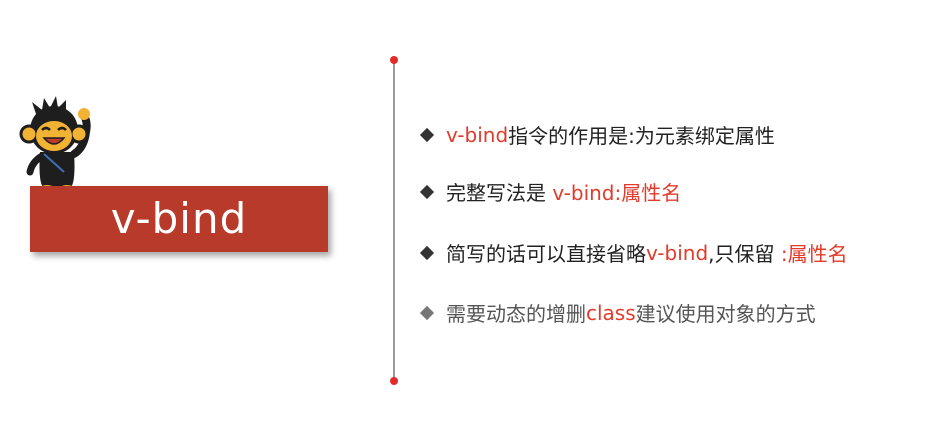 The height and width of the screenshot is (437, 942). I want to click on bullet-item: 简写的话可以直接省略 v-bind ,只保留 :属性名, so click(633, 252).